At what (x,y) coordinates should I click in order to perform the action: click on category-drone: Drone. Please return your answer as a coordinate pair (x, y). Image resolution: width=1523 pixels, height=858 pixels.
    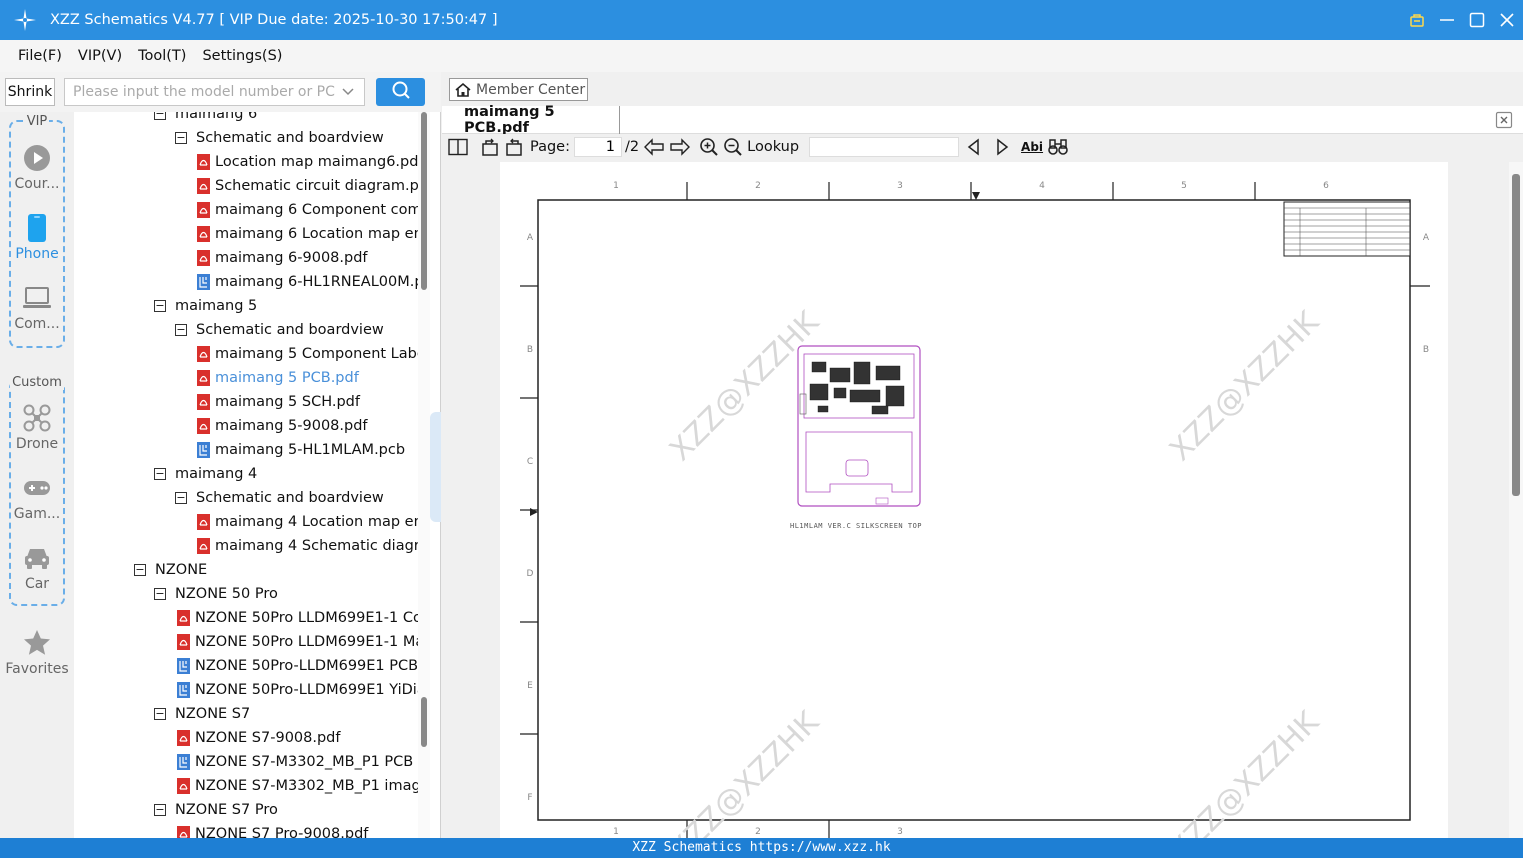
    Looking at the image, I should click on (37, 434).